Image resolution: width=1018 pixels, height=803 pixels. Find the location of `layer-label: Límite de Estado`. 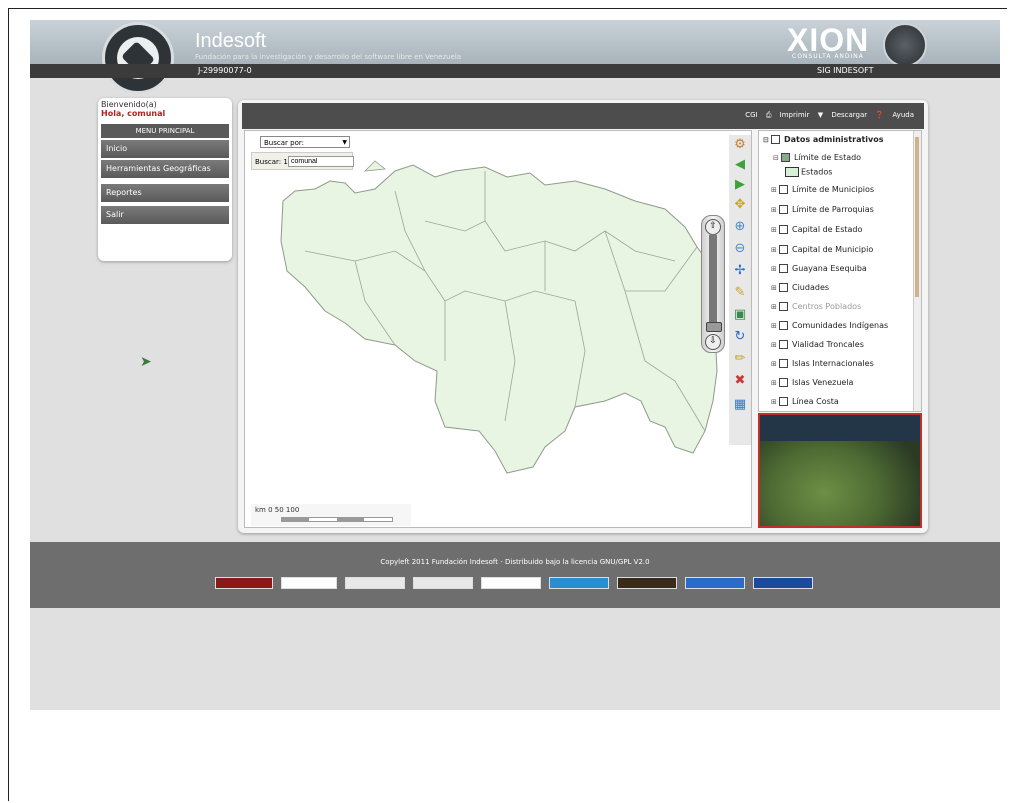

layer-label: Límite de Estado is located at coordinates (828, 157).